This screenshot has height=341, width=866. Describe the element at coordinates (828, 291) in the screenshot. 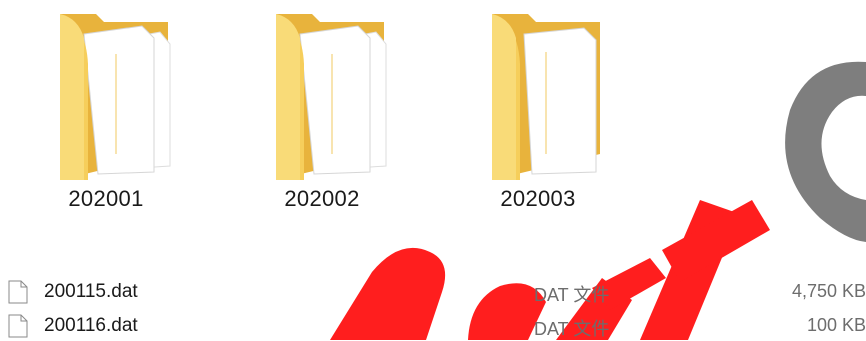

I see `file-size: 4,750 KB` at that location.